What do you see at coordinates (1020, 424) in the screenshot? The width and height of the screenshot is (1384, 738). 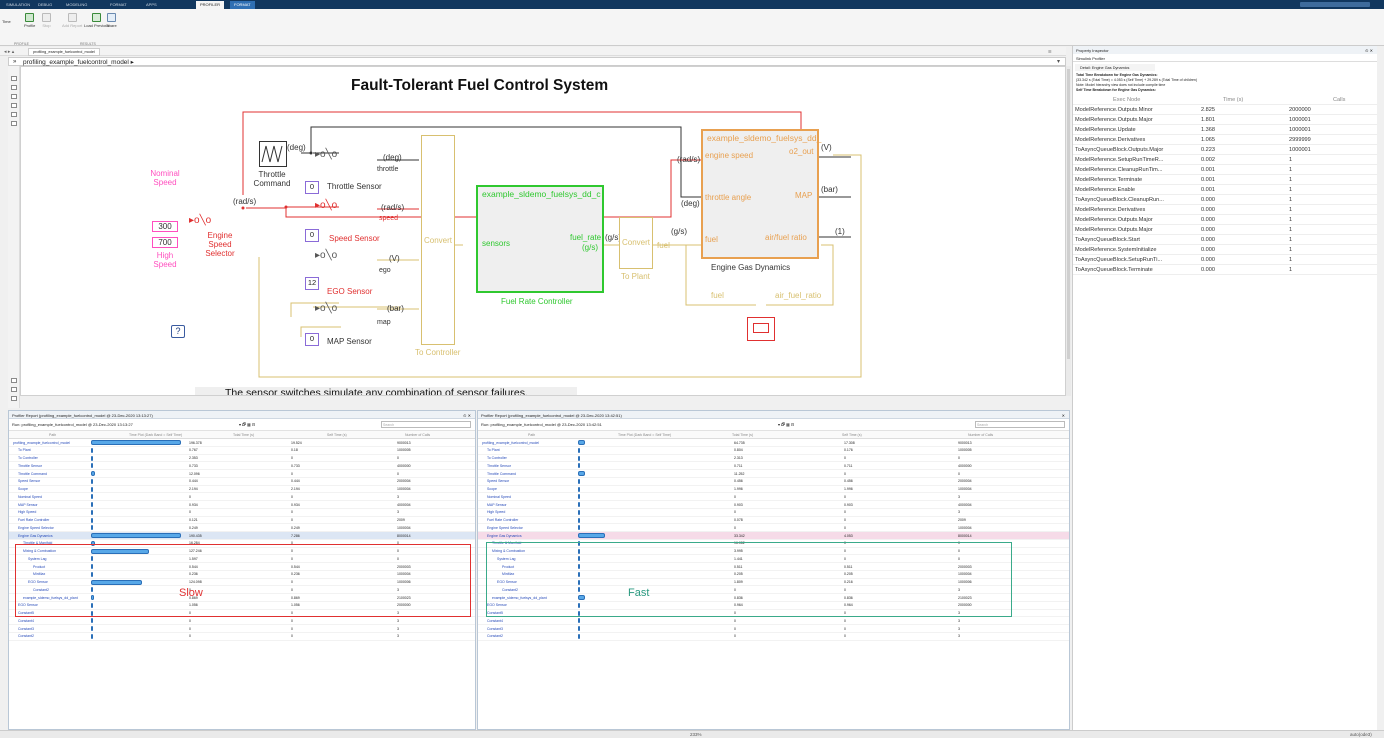 I see `right-search-input: Search` at bounding box center [1020, 424].